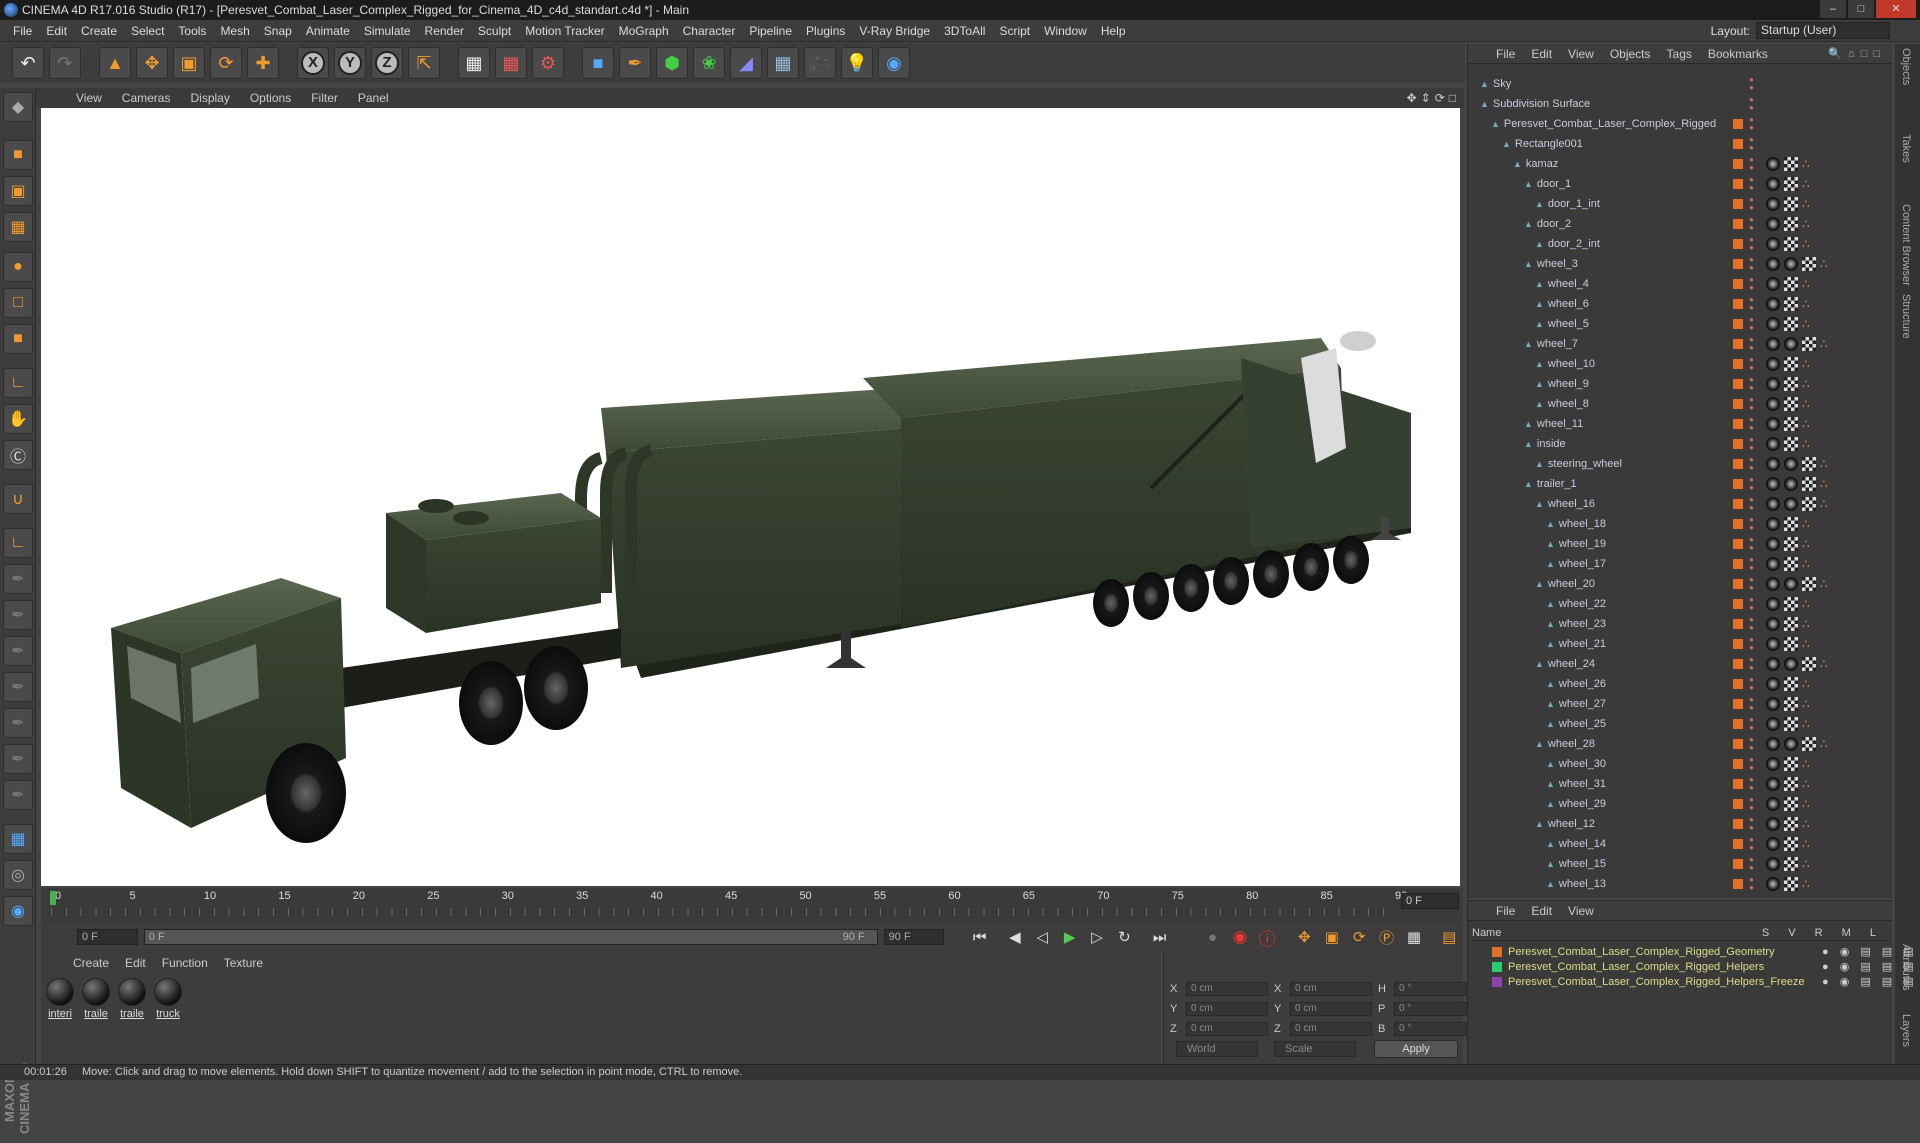  Describe the element at coordinates (278, 31) in the screenshot. I see `menu-snap: Snap` at that location.